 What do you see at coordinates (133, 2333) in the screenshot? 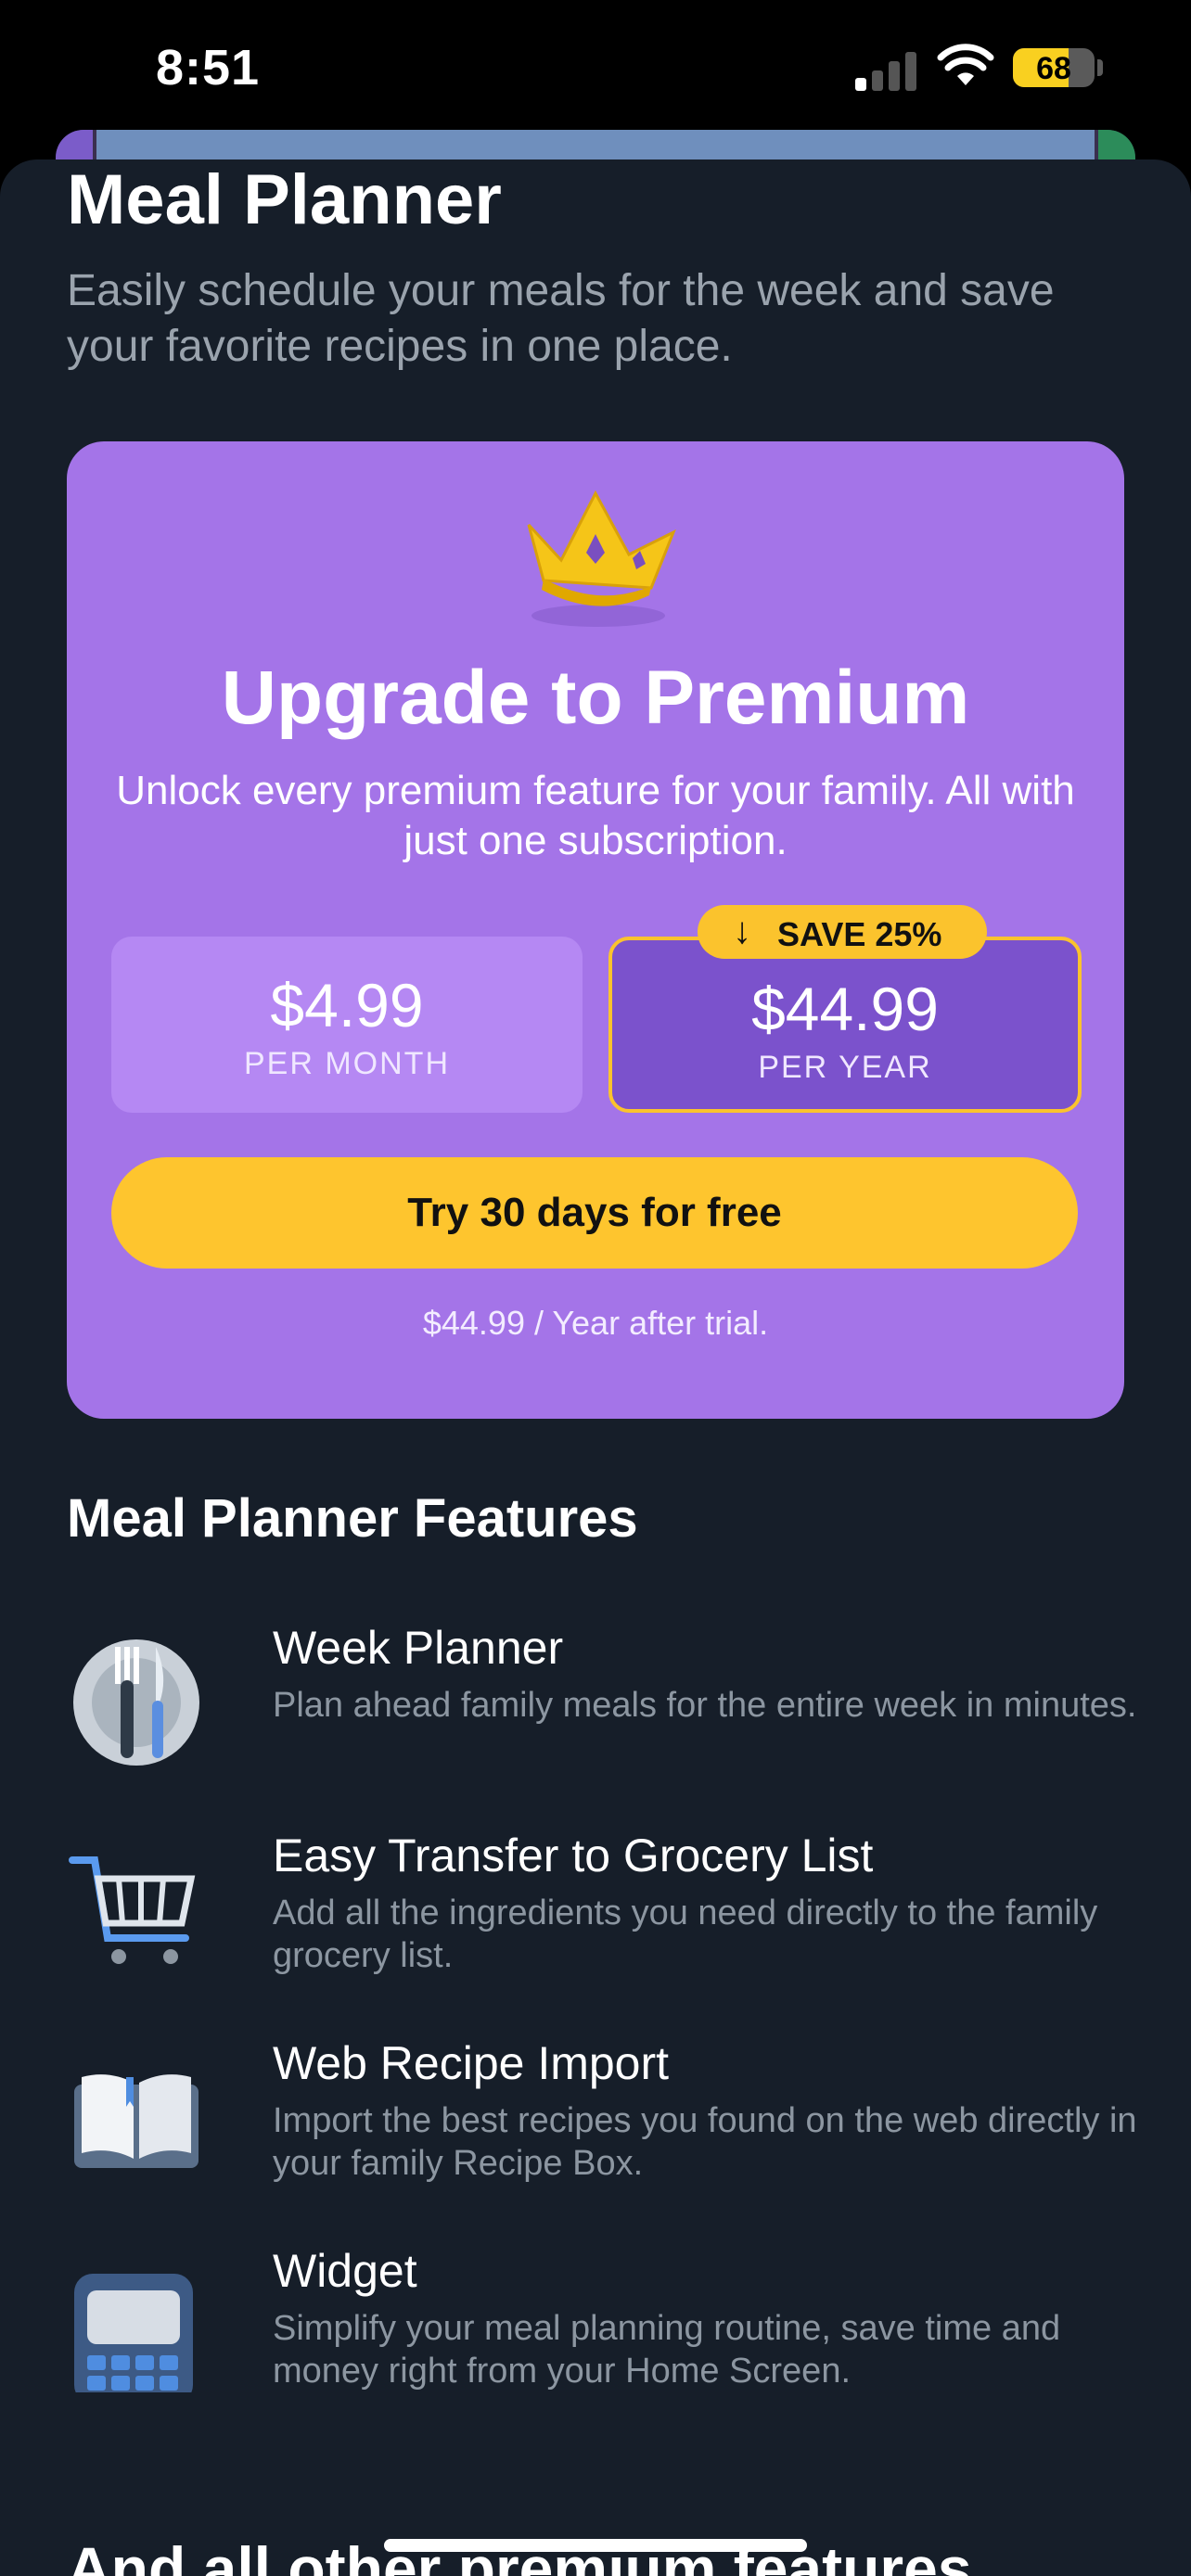
I see `phone-widget-icon` at bounding box center [133, 2333].